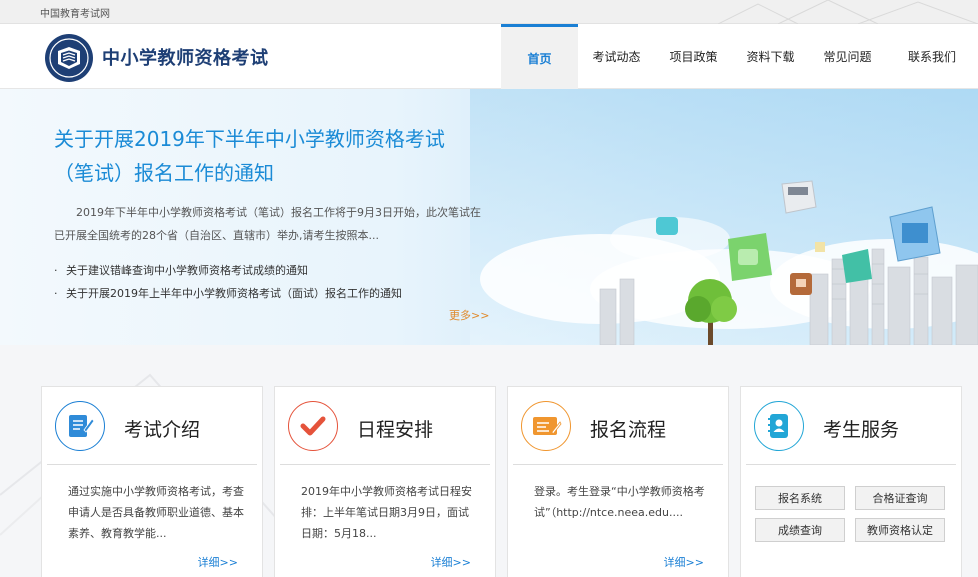  Describe the element at coordinates (847, 56) in the screenshot. I see `nav-faq: 常见问题` at that location.